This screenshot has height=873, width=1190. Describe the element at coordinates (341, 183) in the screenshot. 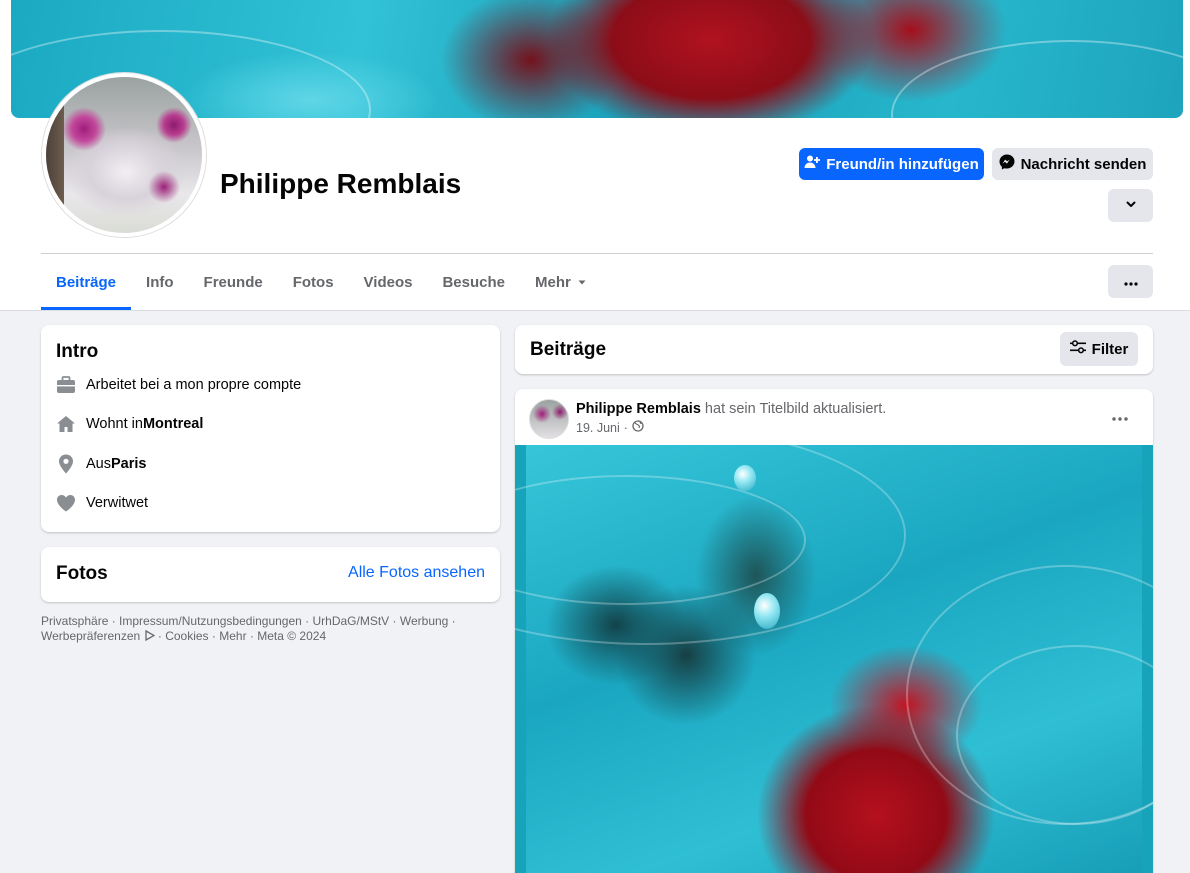

I see `profile-name: Philippe Remblais` at that location.